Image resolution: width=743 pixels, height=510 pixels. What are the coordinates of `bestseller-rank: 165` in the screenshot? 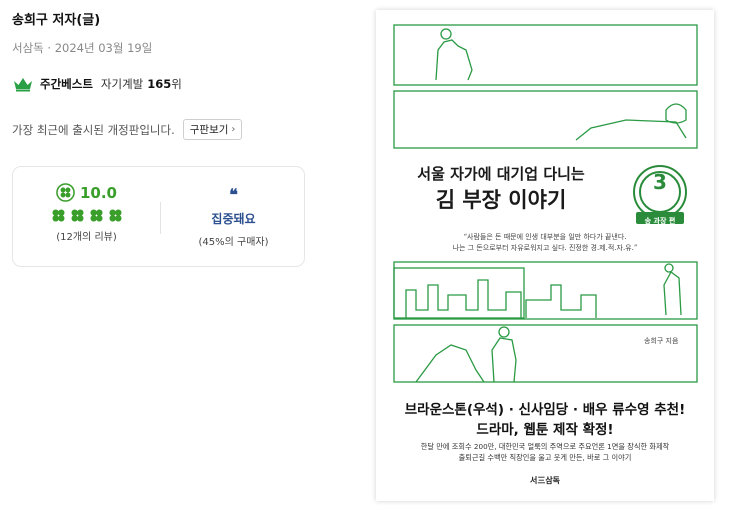 It's located at (159, 84).